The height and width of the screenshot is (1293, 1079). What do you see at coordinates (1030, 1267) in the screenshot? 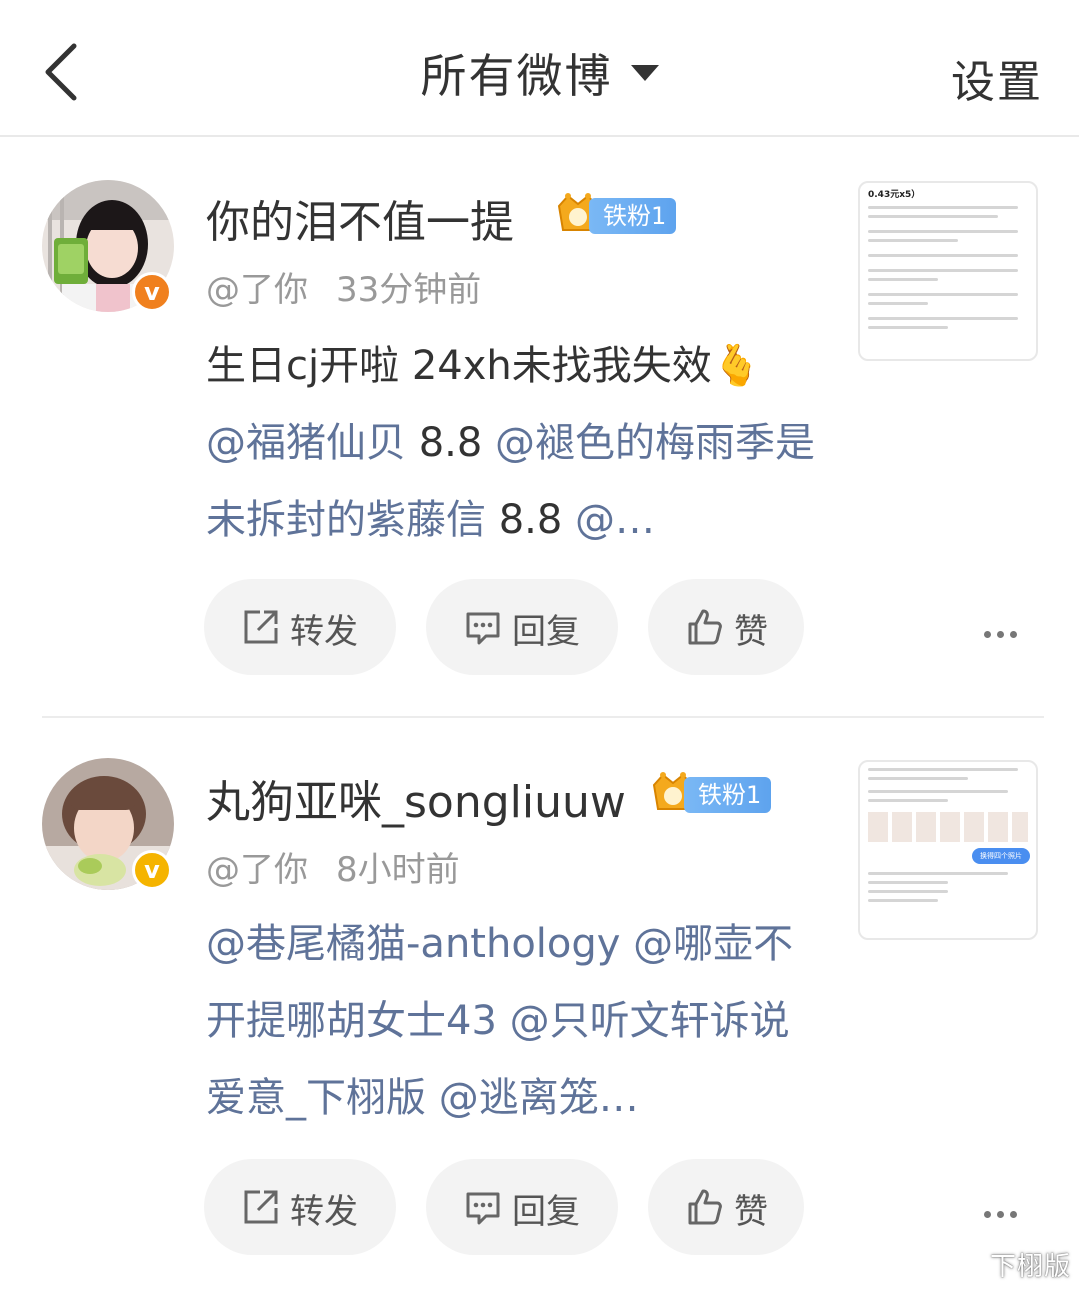
I see `watermark: 下栩版` at bounding box center [1030, 1267].